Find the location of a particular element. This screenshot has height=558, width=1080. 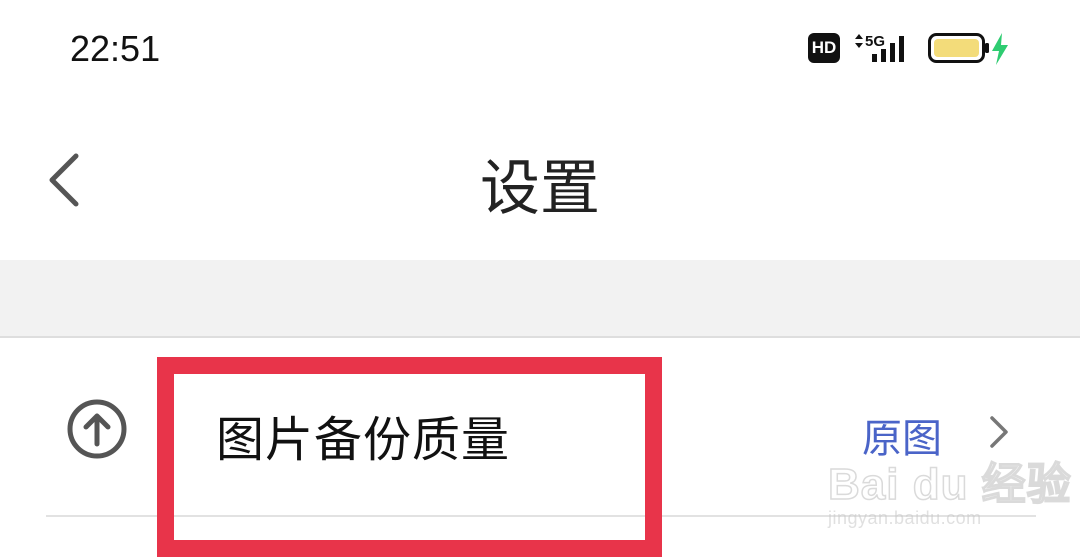

page-title: 设置 is located at coordinates (540, 189).